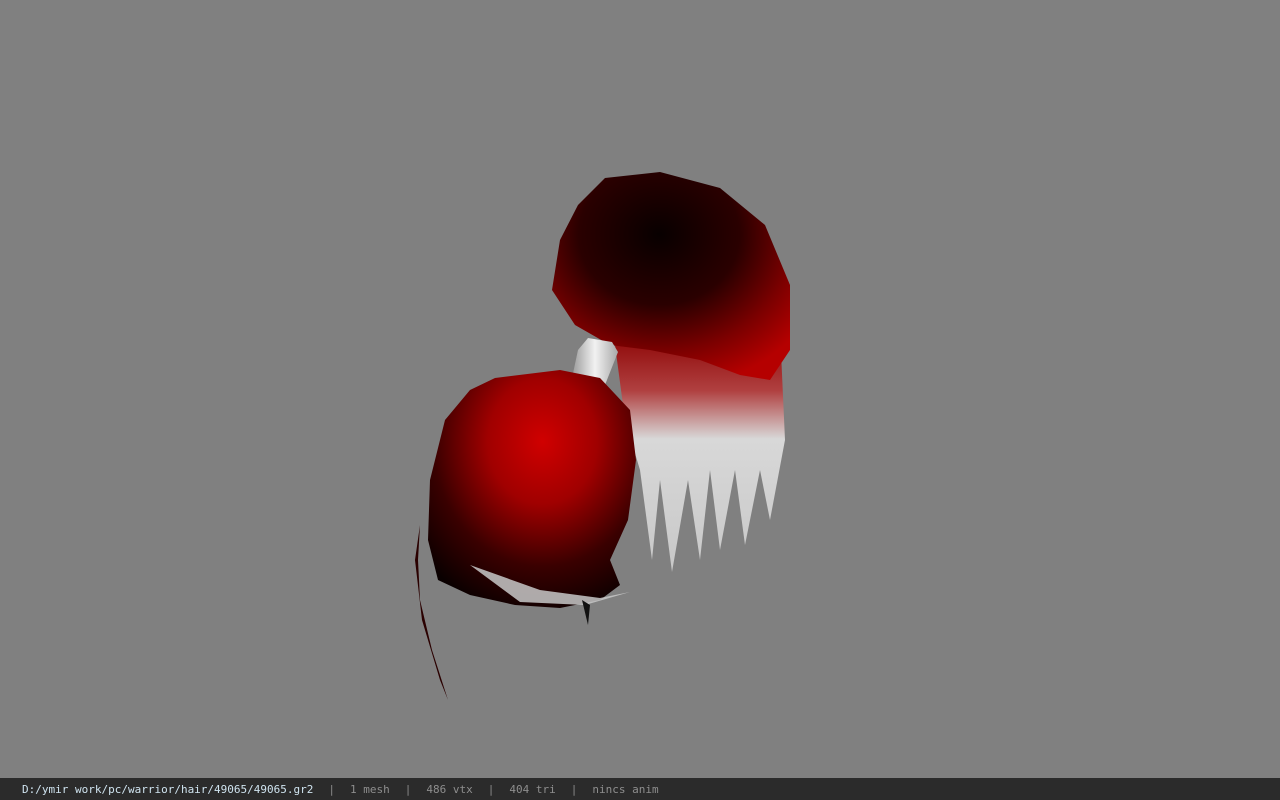  What do you see at coordinates (525, 535) in the screenshot?
I see `front-bun` at bounding box center [525, 535].